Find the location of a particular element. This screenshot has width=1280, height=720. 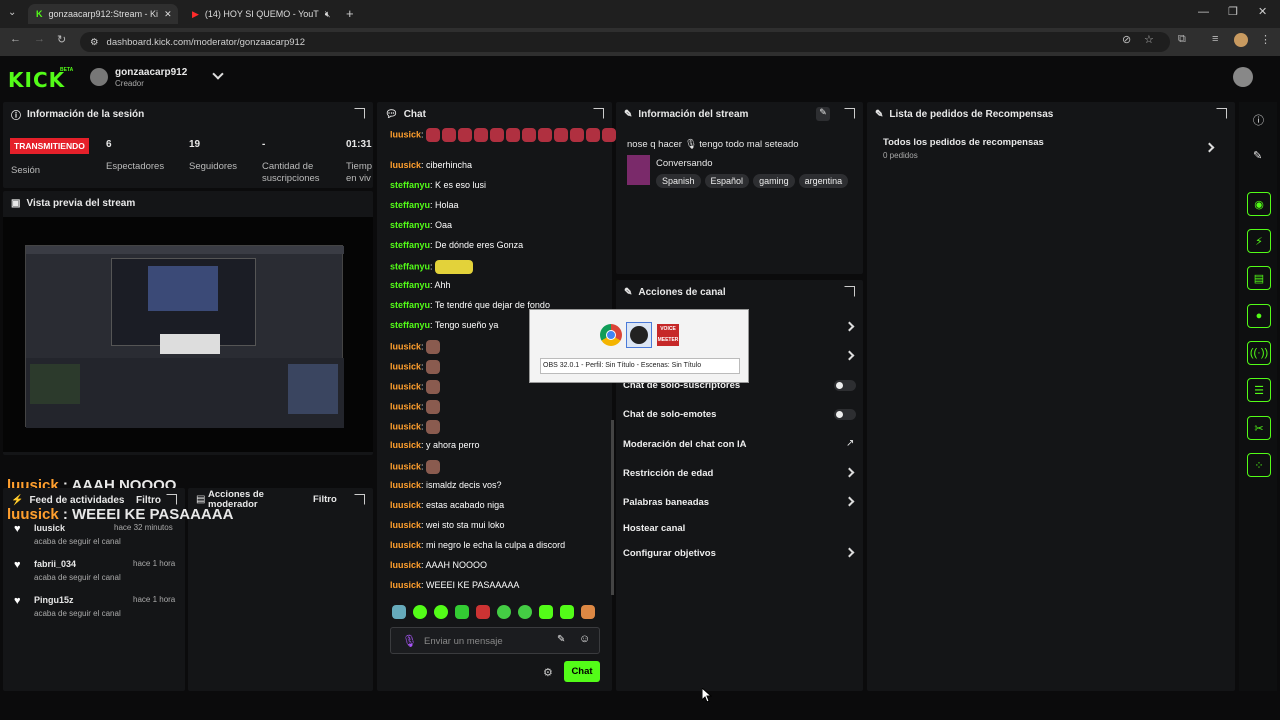

chat-input: 🎙︎ Enviar un mensaje ✎ ☺ is located at coordinates (495, 640).